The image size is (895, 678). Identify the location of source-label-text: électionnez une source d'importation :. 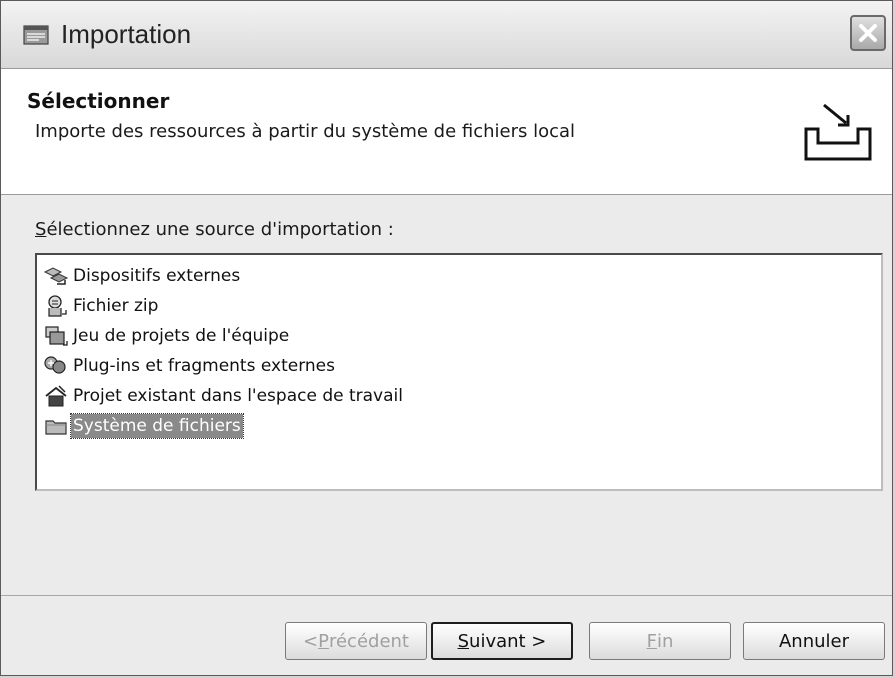
(220, 229).